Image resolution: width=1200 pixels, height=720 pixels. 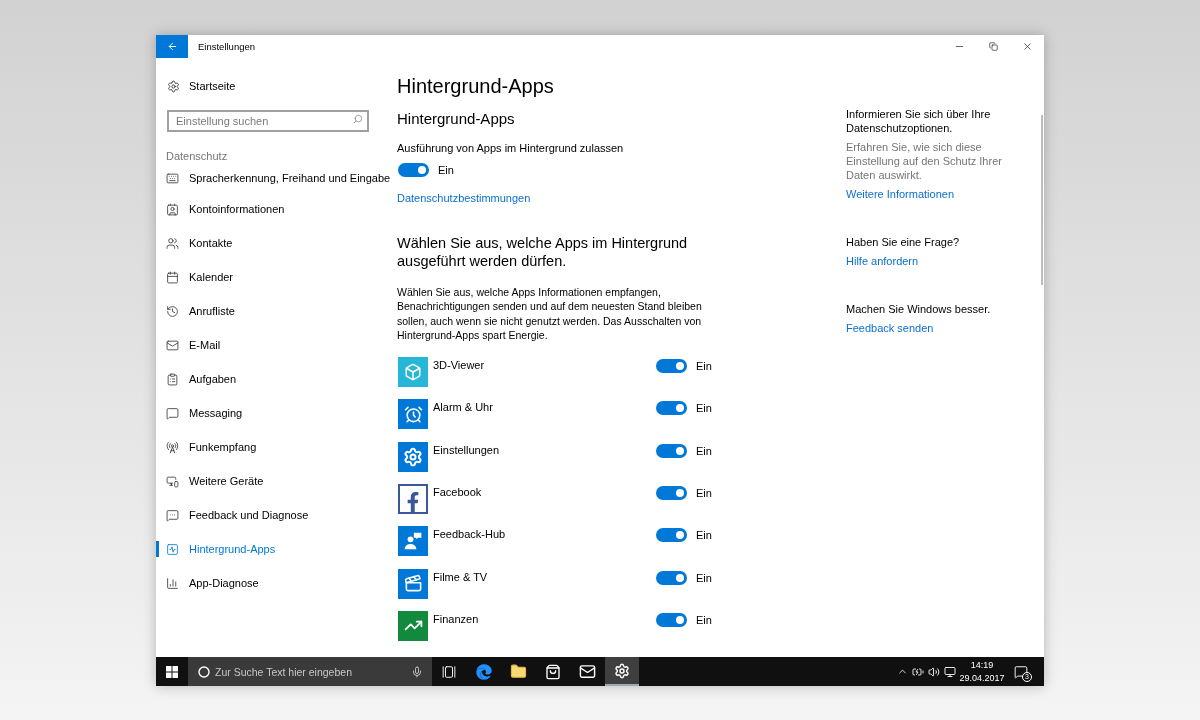 I want to click on sidebar-item: Funkempfang, so click(x=211, y=447).